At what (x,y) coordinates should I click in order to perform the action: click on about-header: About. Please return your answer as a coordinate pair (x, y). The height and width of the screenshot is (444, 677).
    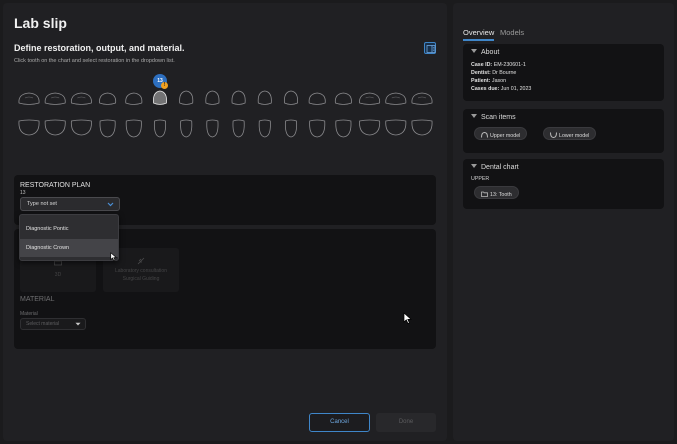
    Looking at the image, I should click on (485, 52).